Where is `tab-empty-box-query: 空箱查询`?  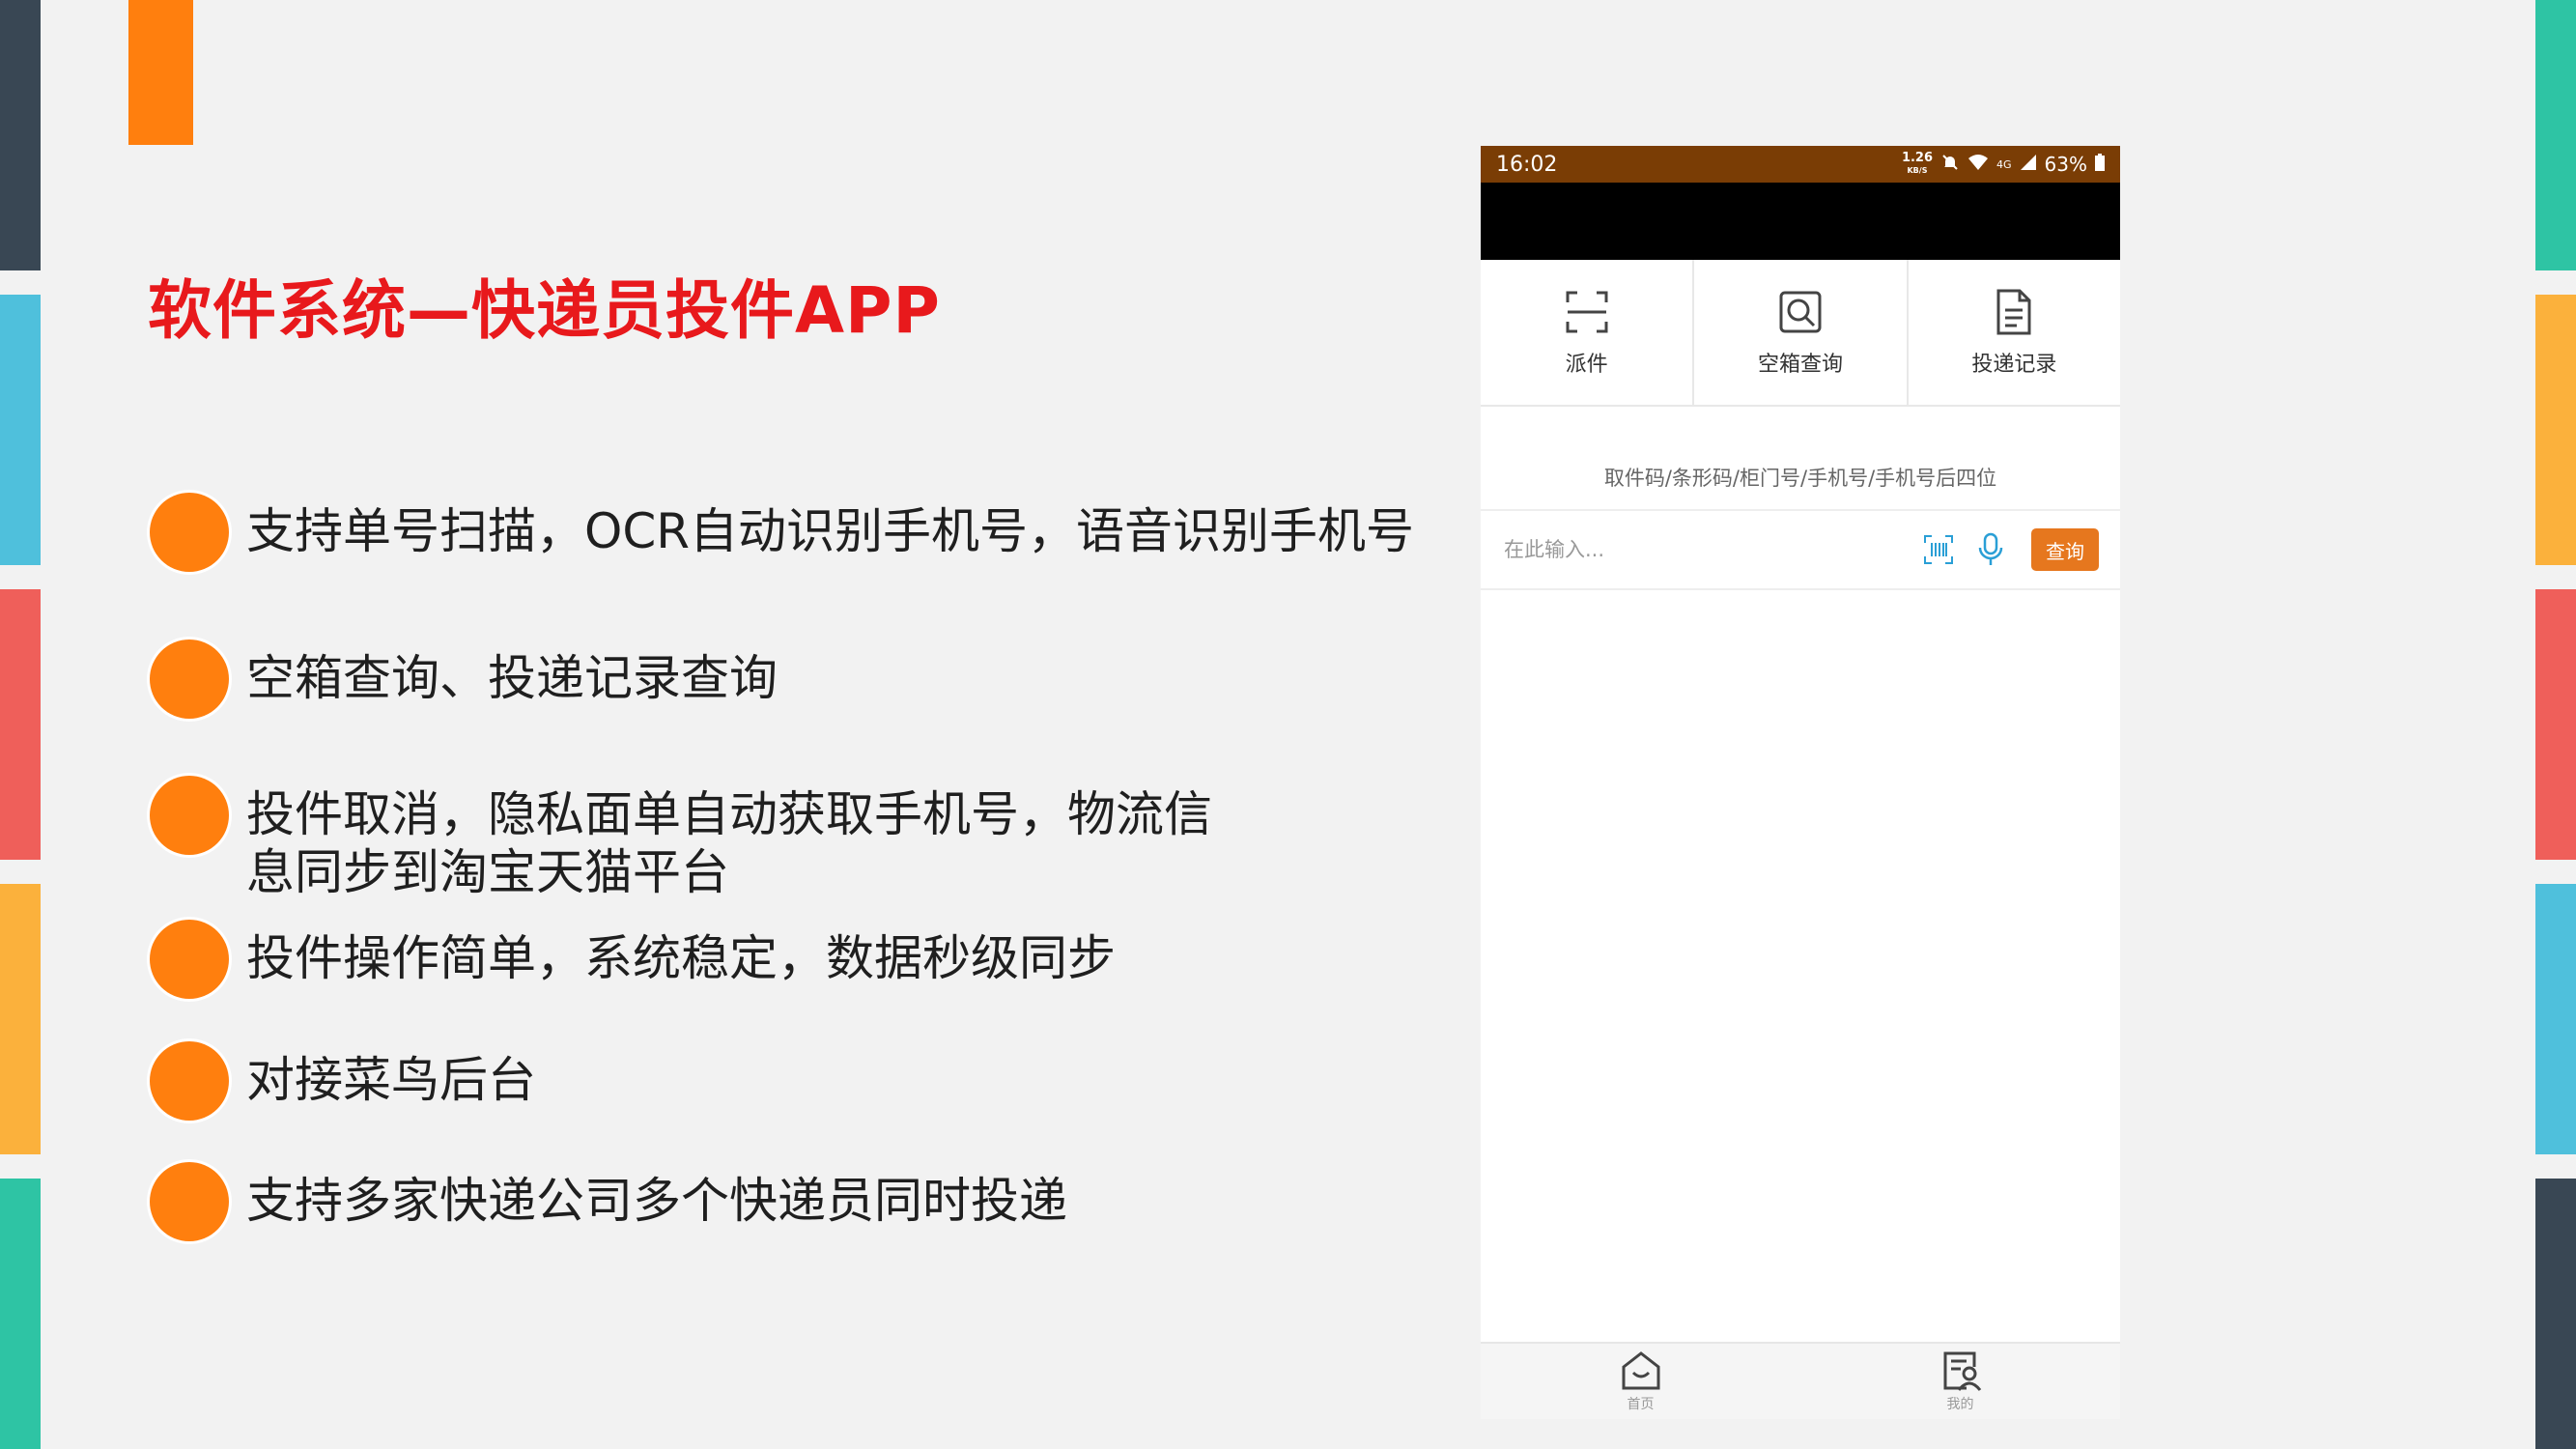 tab-empty-box-query: 空箱查询 is located at coordinates (1801, 332).